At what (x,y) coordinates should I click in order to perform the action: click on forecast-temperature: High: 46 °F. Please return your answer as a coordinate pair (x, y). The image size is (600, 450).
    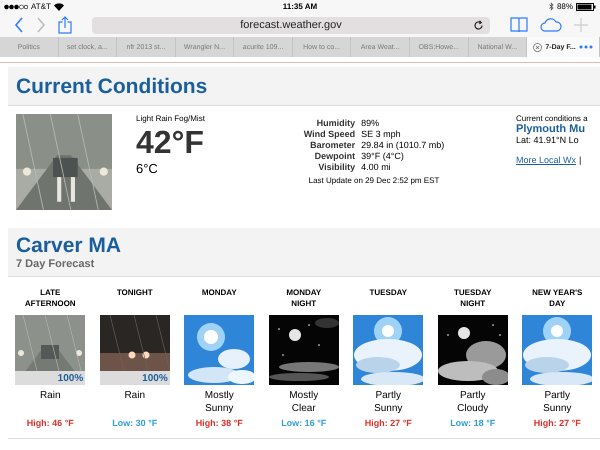
    Looking at the image, I should click on (50, 423).